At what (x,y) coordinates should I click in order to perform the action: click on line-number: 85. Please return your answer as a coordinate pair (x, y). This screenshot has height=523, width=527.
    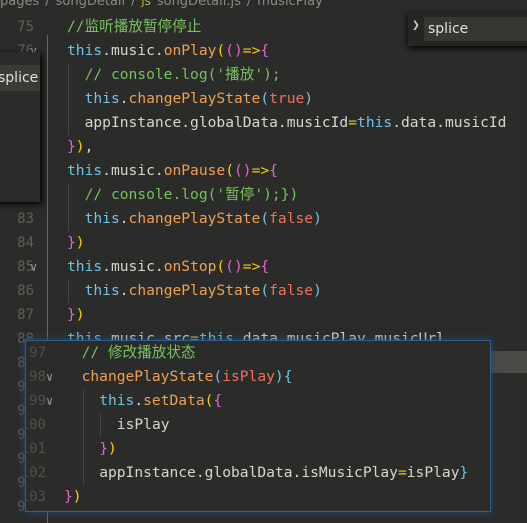
    Looking at the image, I should click on (25, 267).